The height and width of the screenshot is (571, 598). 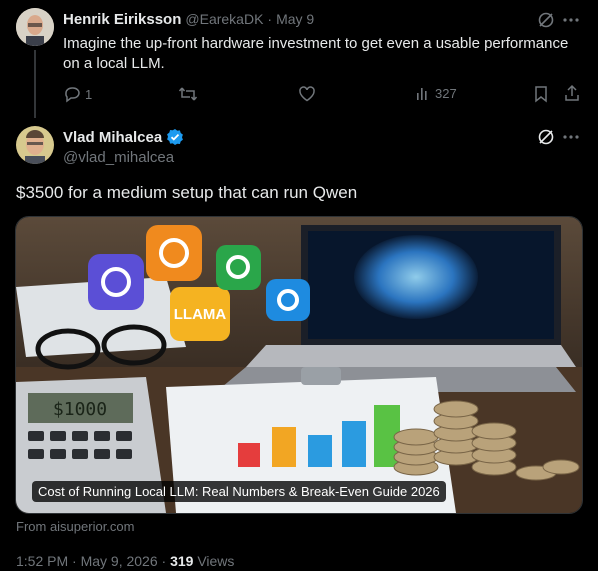 I want to click on views-label: Views, so click(x=214, y=561).